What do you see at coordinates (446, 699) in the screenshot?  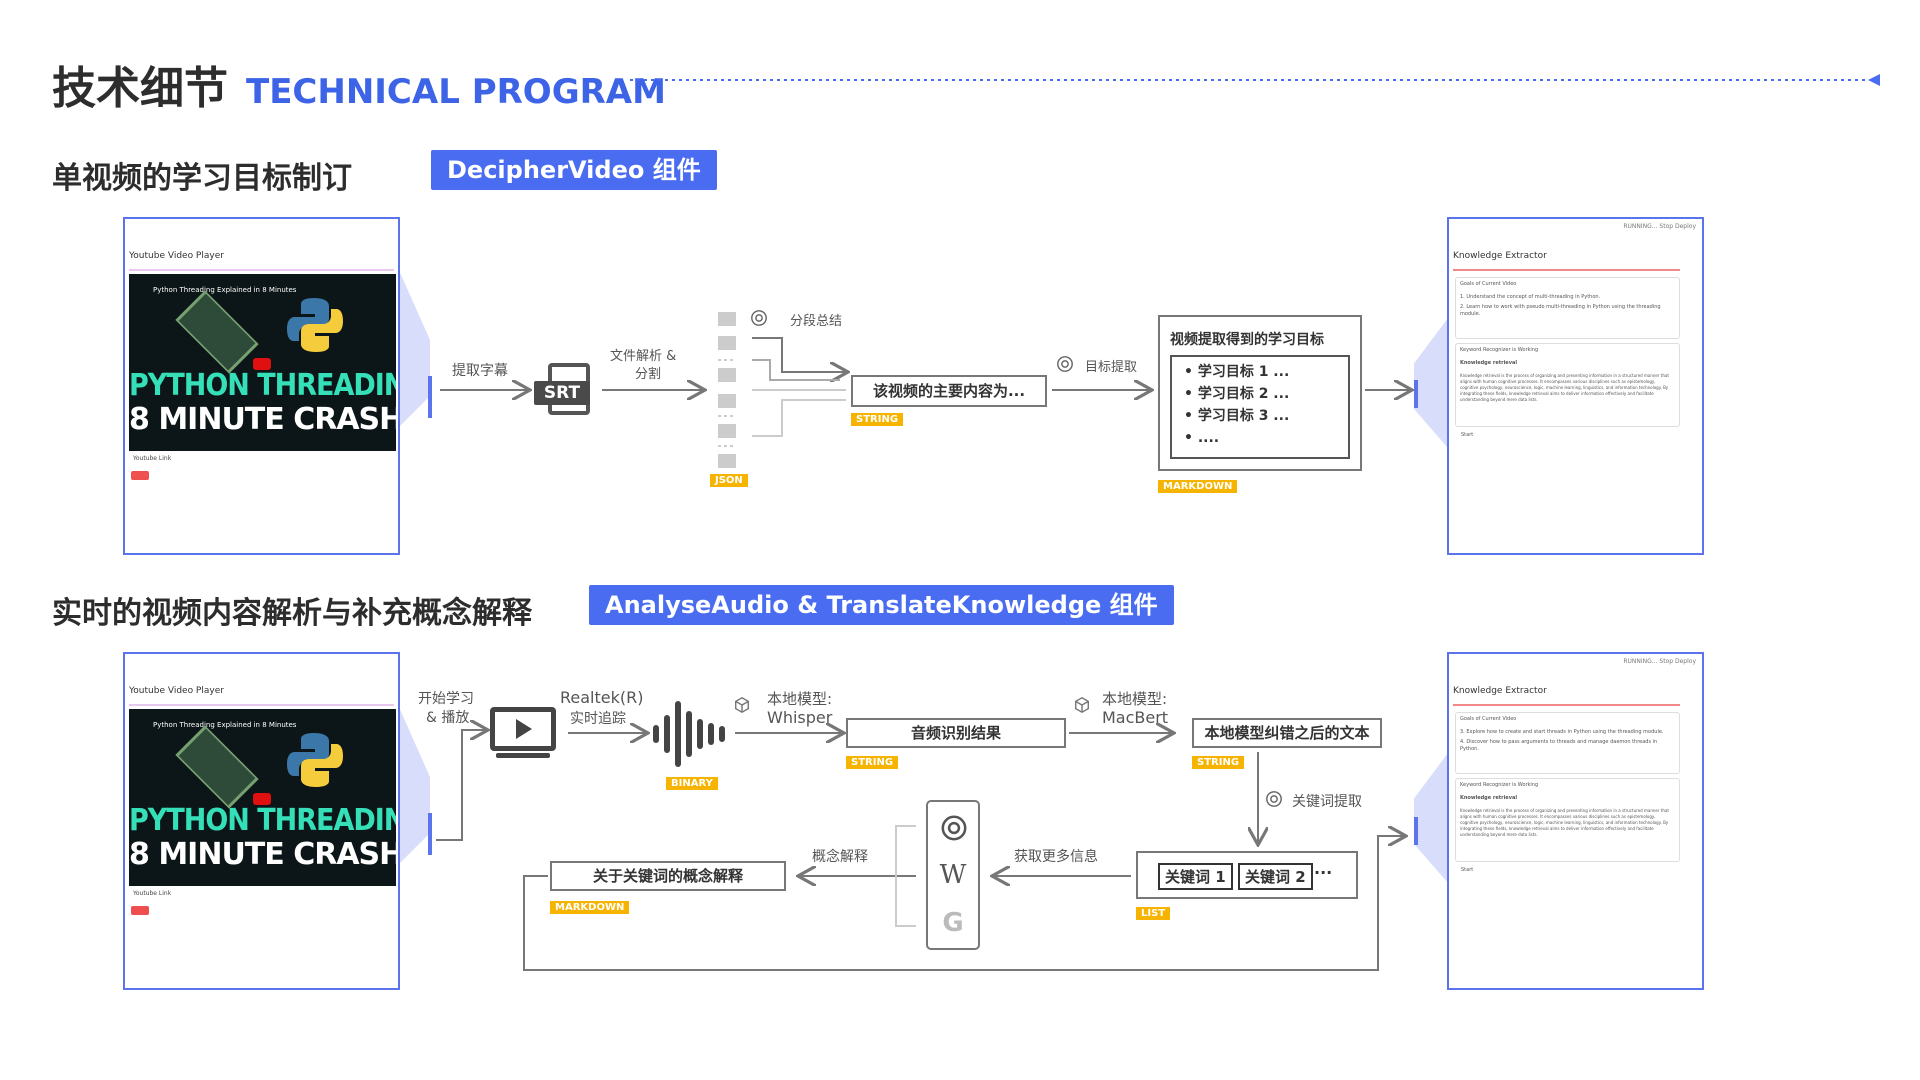 I see `start-label-1: 开始学习` at bounding box center [446, 699].